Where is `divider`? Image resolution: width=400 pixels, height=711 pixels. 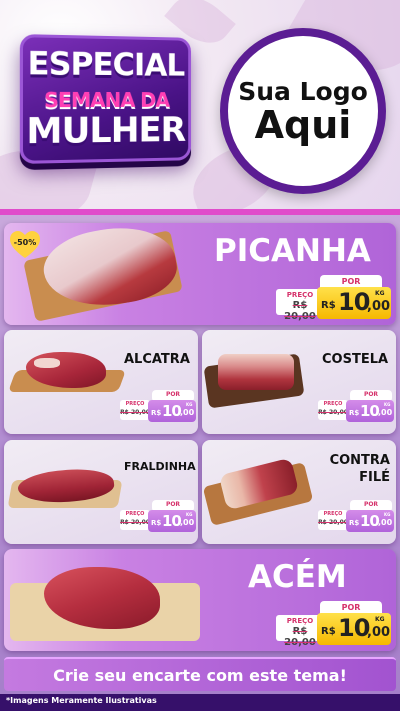
divider is located at coordinates (200, 212).